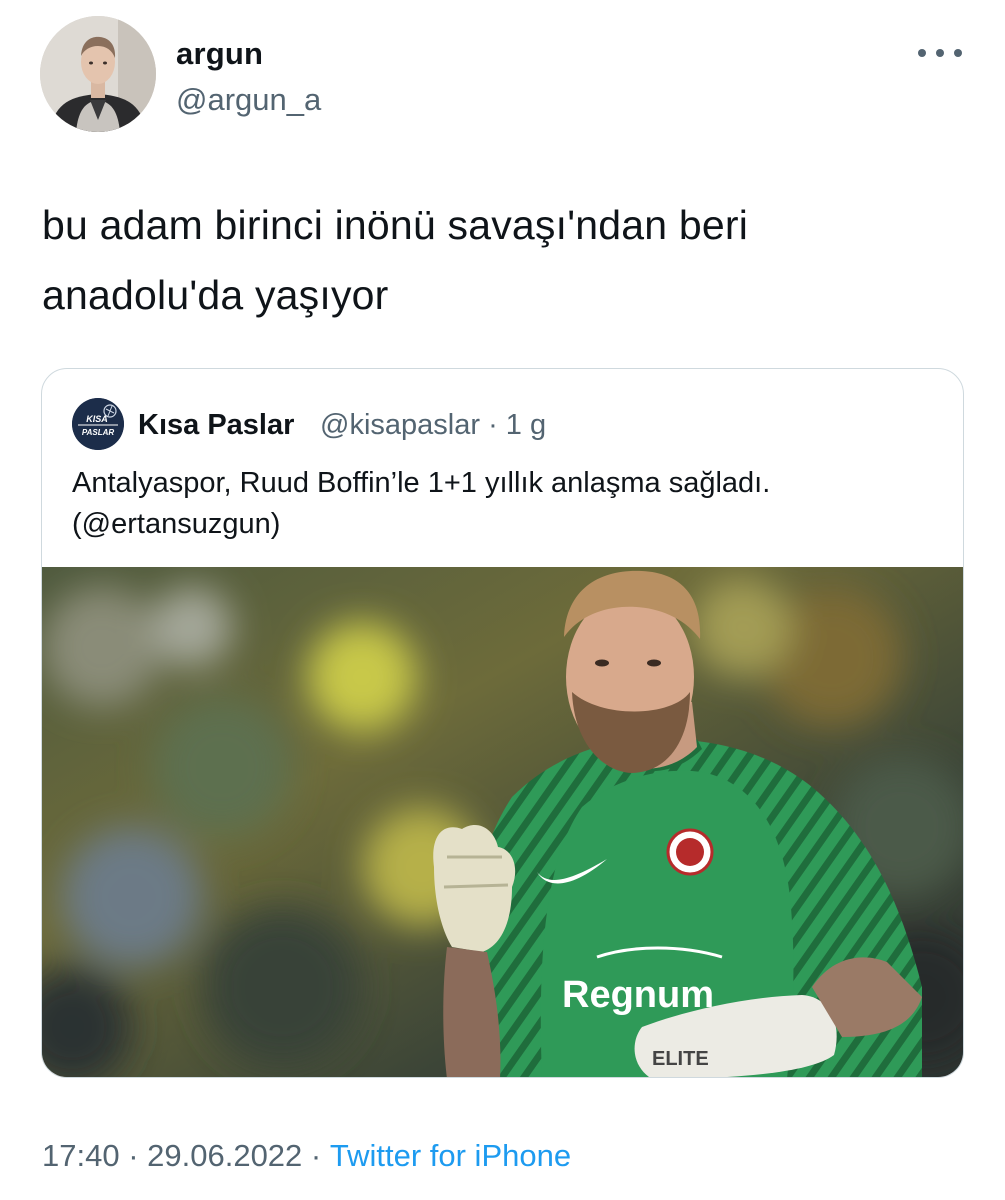 The height and width of the screenshot is (1200, 1005). What do you see at coordinates (97, 419) in the screenshot?
I see `logo-text-top: KISA` at bounding box center [97, 419].